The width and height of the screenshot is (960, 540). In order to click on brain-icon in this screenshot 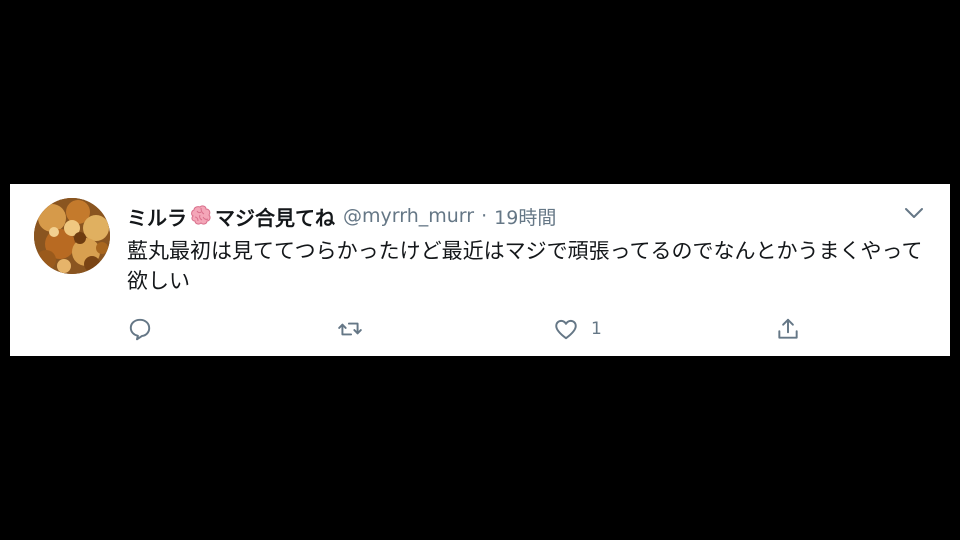, I will do `click(201, 215)`.